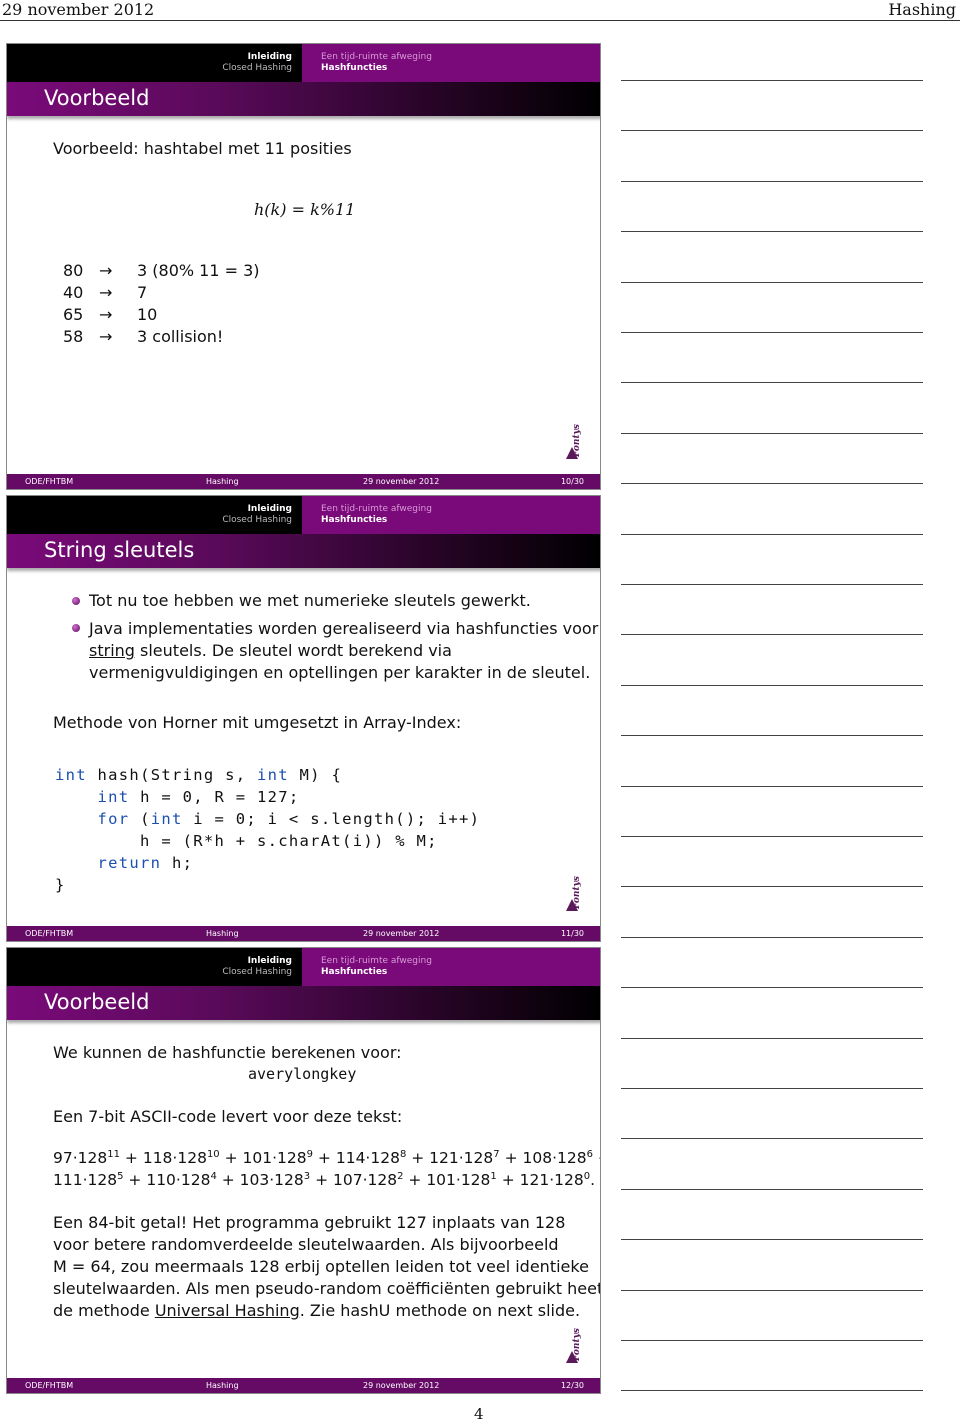 This screenshot has width=960, height=1424. What do you see at coordinates (112, 650) in the screenshot?
I see `string-link: string` at bounding box center [112, 650].